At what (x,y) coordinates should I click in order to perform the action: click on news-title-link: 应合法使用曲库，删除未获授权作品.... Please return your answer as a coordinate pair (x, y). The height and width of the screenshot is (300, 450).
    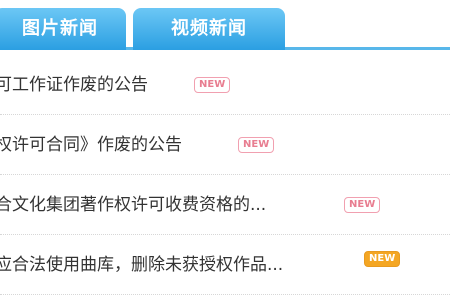
    Looking at the image, I should click on (141, 265).